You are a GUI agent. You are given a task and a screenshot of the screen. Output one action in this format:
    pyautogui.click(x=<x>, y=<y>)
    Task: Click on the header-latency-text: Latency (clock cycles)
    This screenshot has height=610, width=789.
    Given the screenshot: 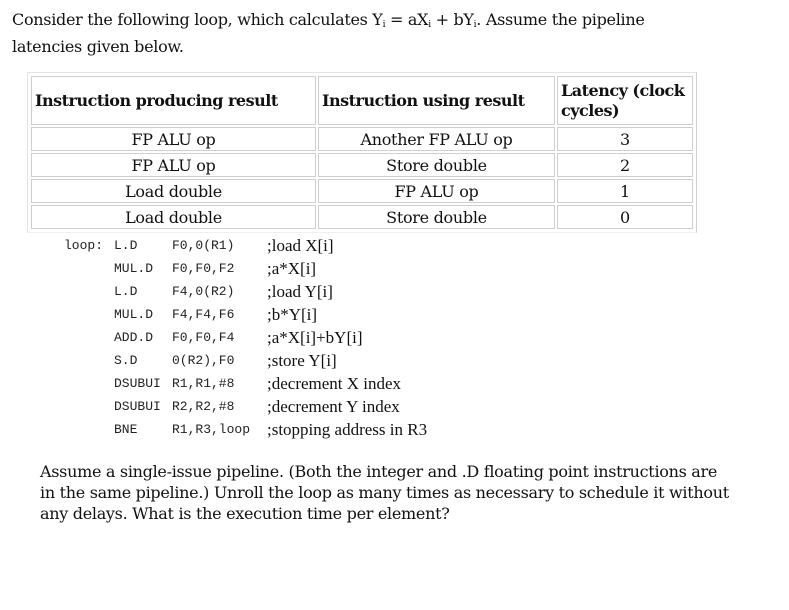 What is the action you would take?
    pyautogui.click(x=623, y=100)
    